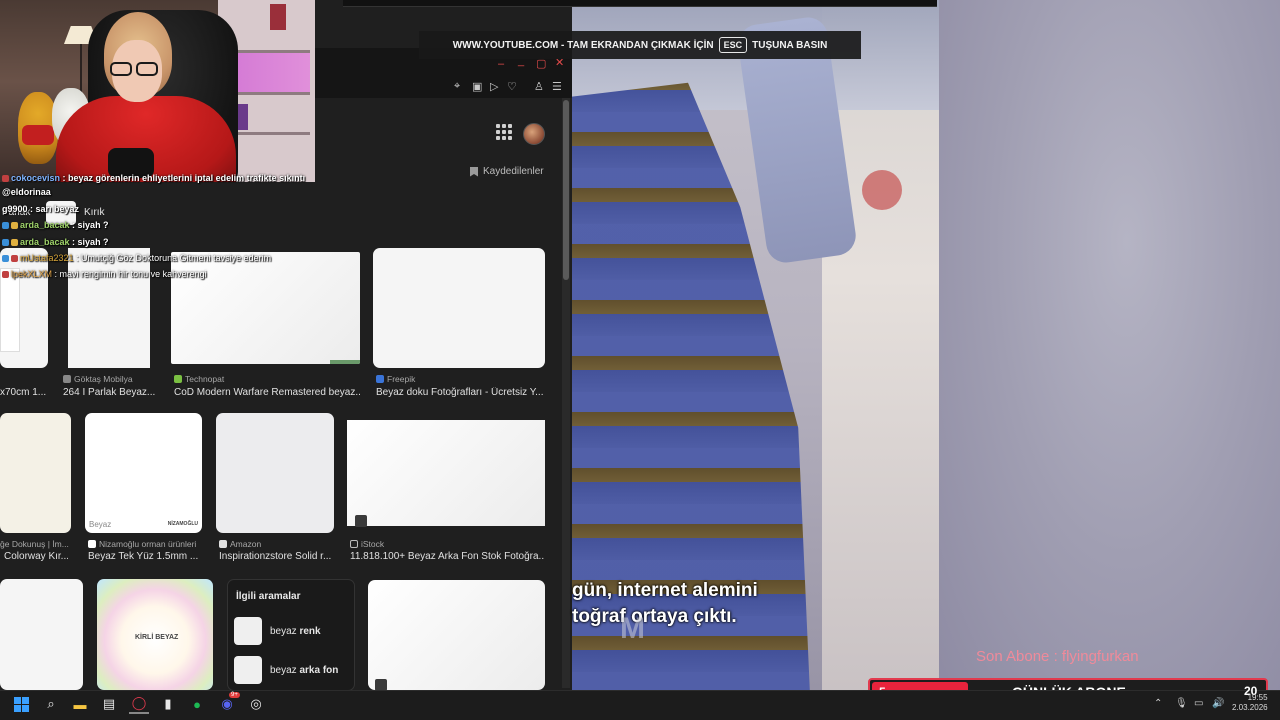 This screenshot has width=1280, height=720. Describe the element at coordinates (168, 704) in the screenshot. I see `obs-icon: ▮` at that location.